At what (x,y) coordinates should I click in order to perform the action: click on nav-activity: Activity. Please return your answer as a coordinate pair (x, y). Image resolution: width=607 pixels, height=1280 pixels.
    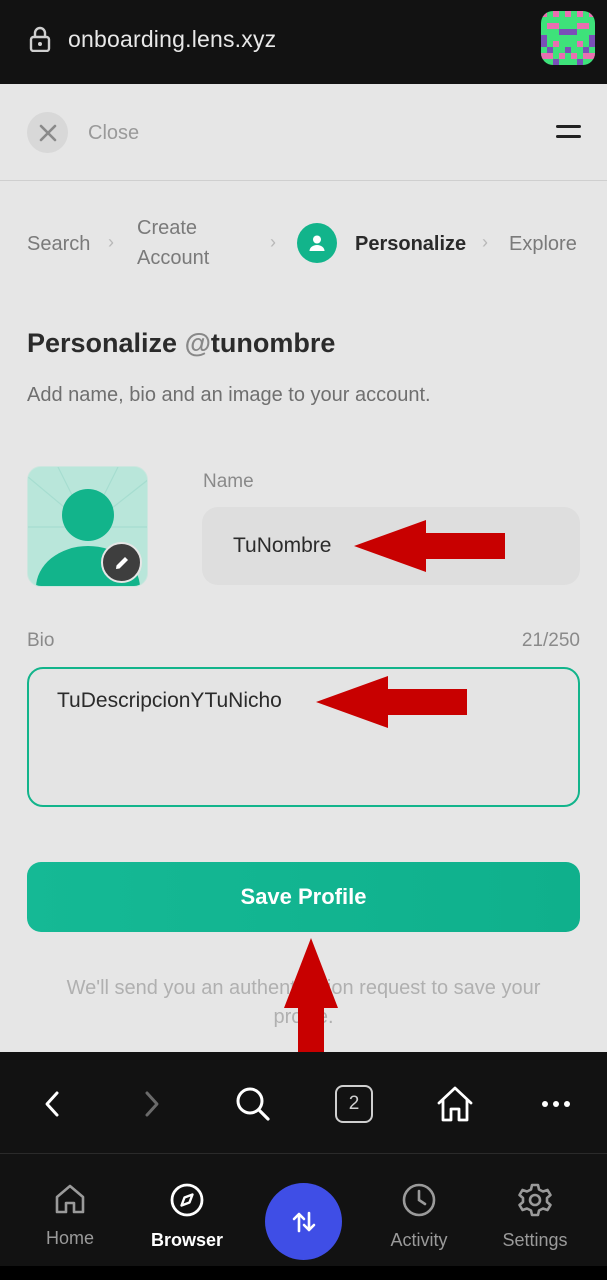
    Looking at the image, I should click on (419, 1216).